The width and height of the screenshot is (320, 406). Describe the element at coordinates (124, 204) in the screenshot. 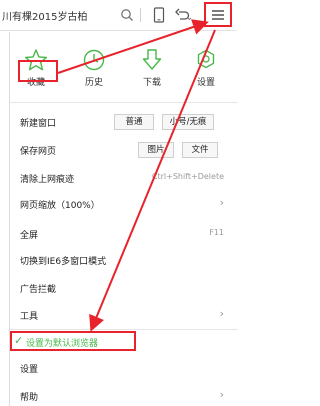

I see `menu-page-zoom: 网页缩放（100%） ›` at that location.